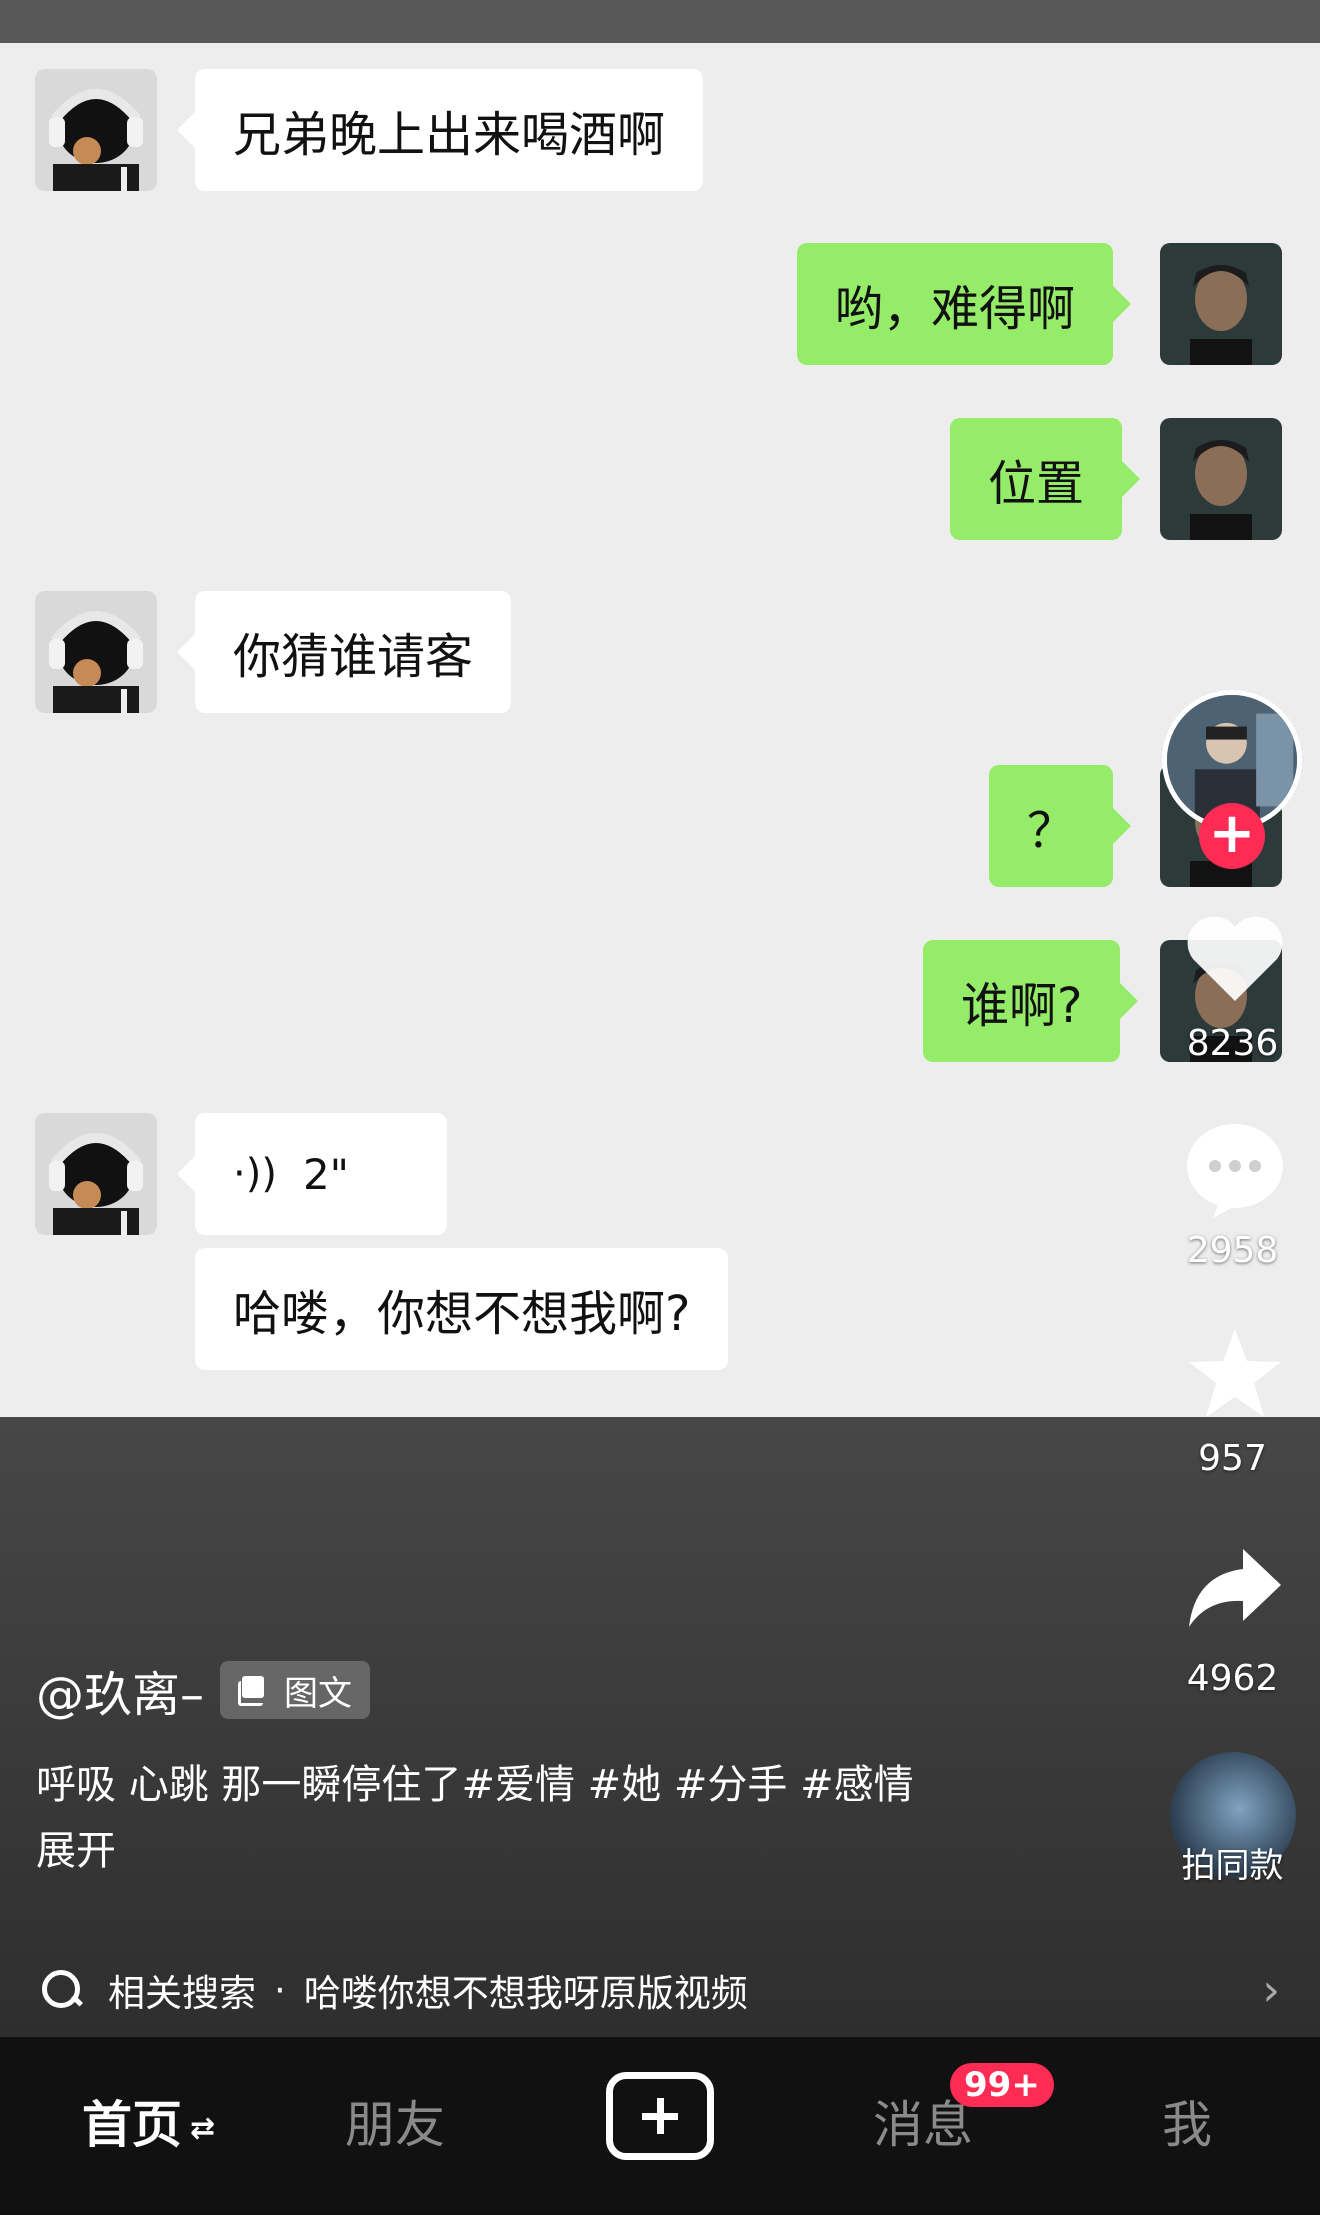 The height and width of the screenshot is (2215, 1320). Describe the element at coordinates (1187, 2121) in the screenshot. I see `tab-me: 我` at that location.